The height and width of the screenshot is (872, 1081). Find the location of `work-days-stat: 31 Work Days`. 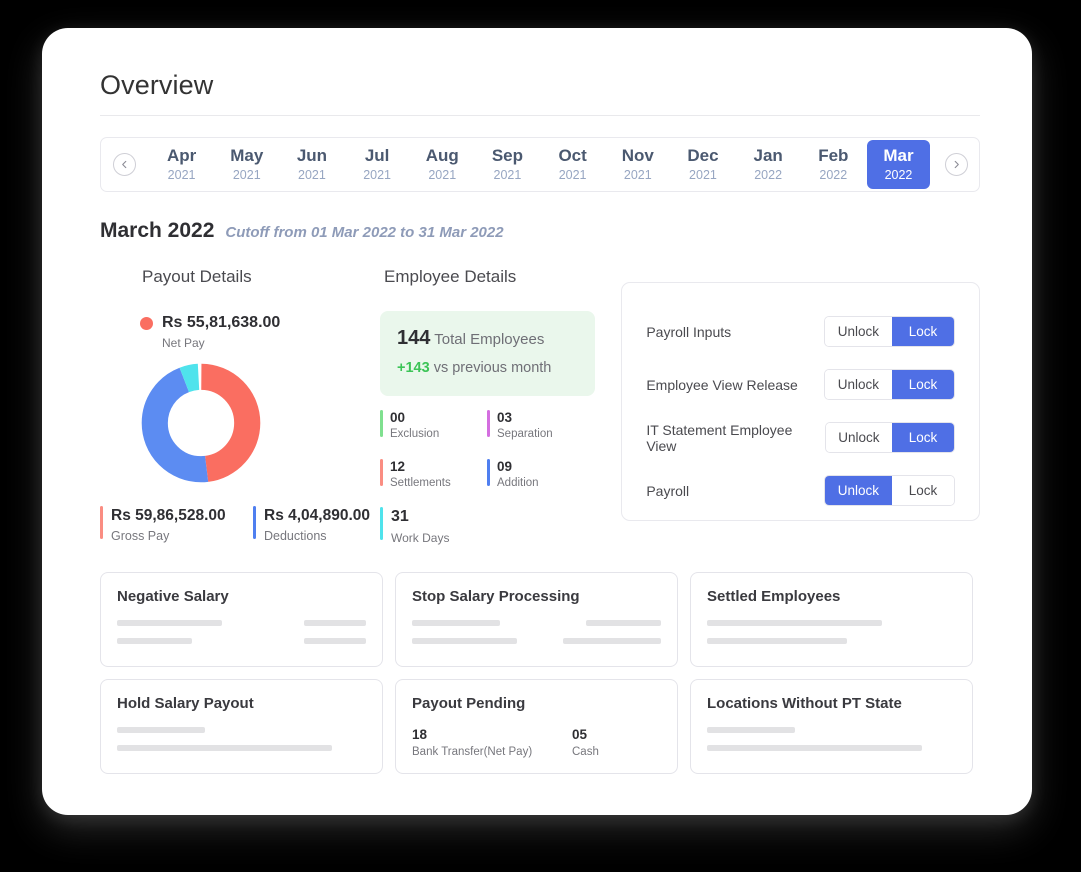

work-days-stat: 31 Work Days is located at coordinates (496, 527).